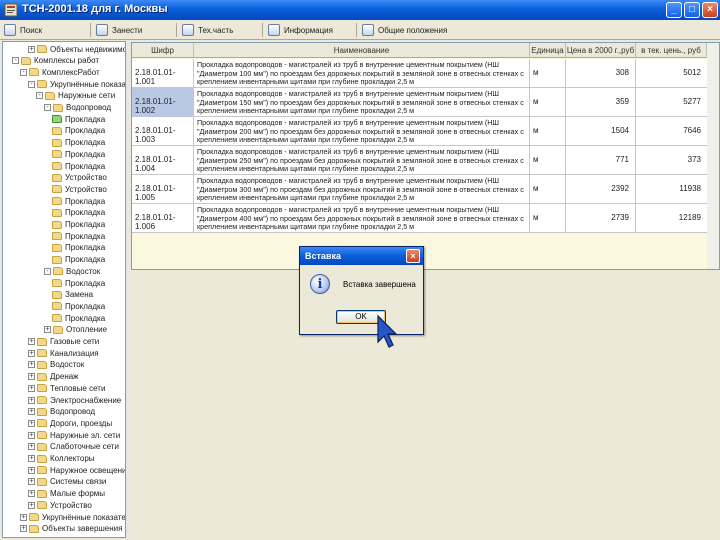 The image size is (720, 540). What do you see at coordinates (60, 72) in the screenshot?
I see `tree-item: - КомплексРабот` at bounding box center [60, 72].